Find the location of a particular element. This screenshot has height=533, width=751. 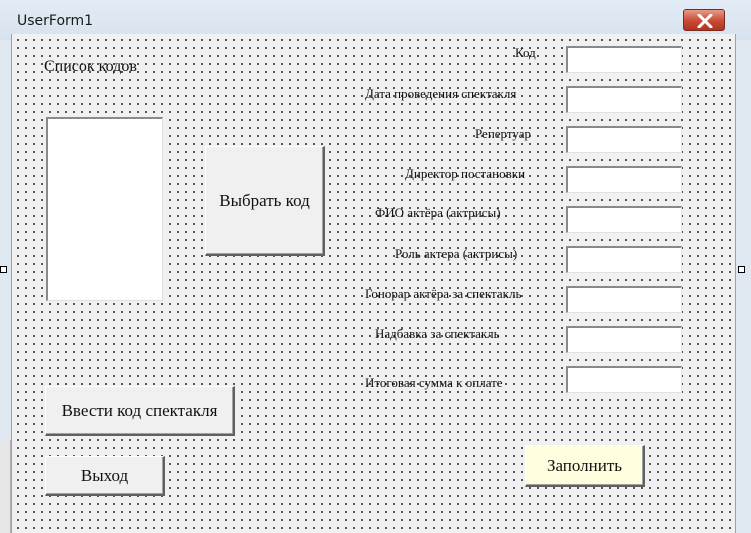

fee-field is located at coordinates (624, 299).